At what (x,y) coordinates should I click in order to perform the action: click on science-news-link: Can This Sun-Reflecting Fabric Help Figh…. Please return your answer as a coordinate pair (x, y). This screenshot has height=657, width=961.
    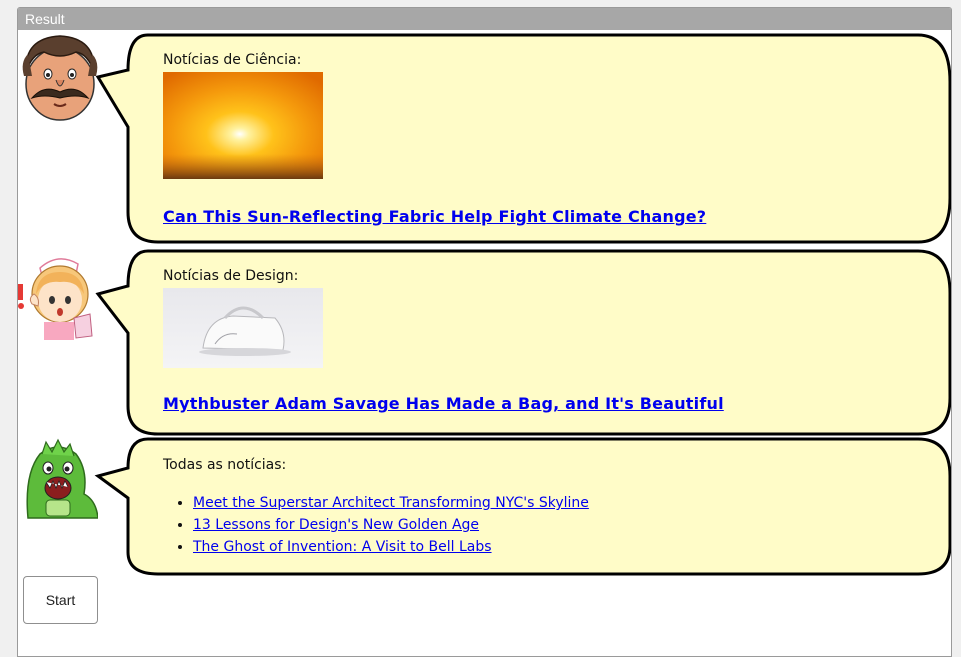
    Looking at the image, I should click on (434, 216).